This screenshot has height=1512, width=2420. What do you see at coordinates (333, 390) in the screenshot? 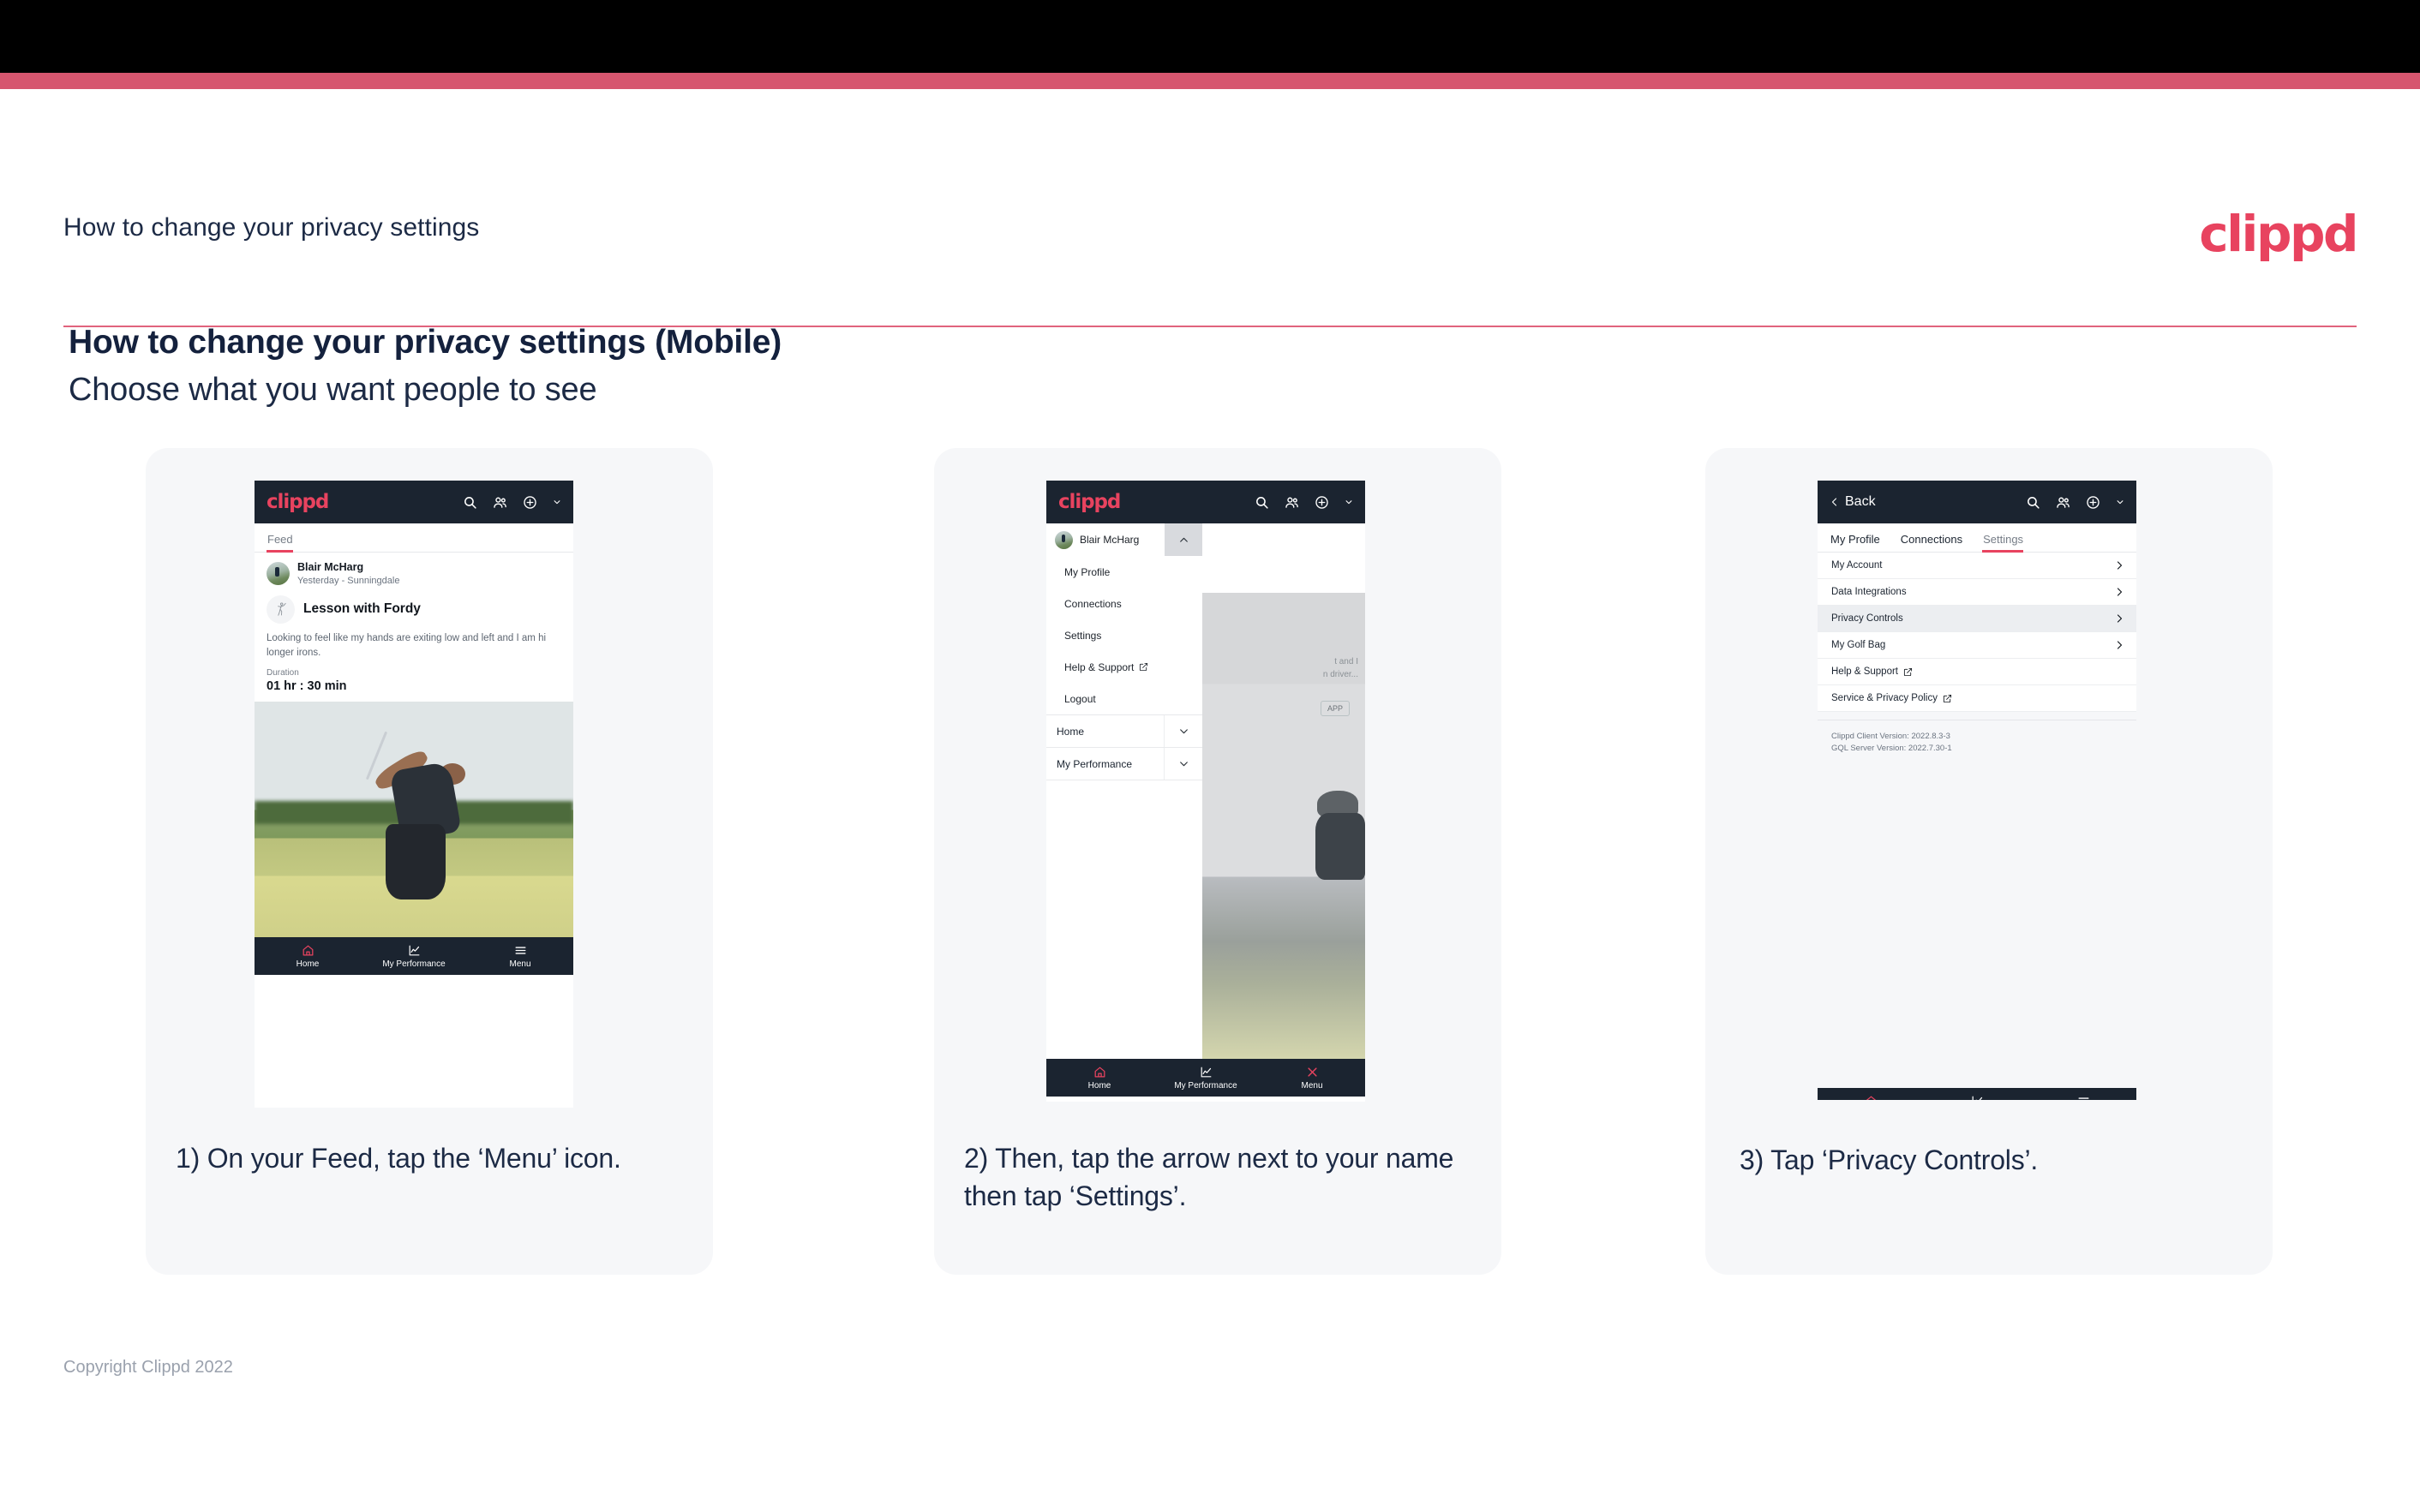
I see `page-subtitle: Choose what you want people to see` at bounding box center [333, 390].